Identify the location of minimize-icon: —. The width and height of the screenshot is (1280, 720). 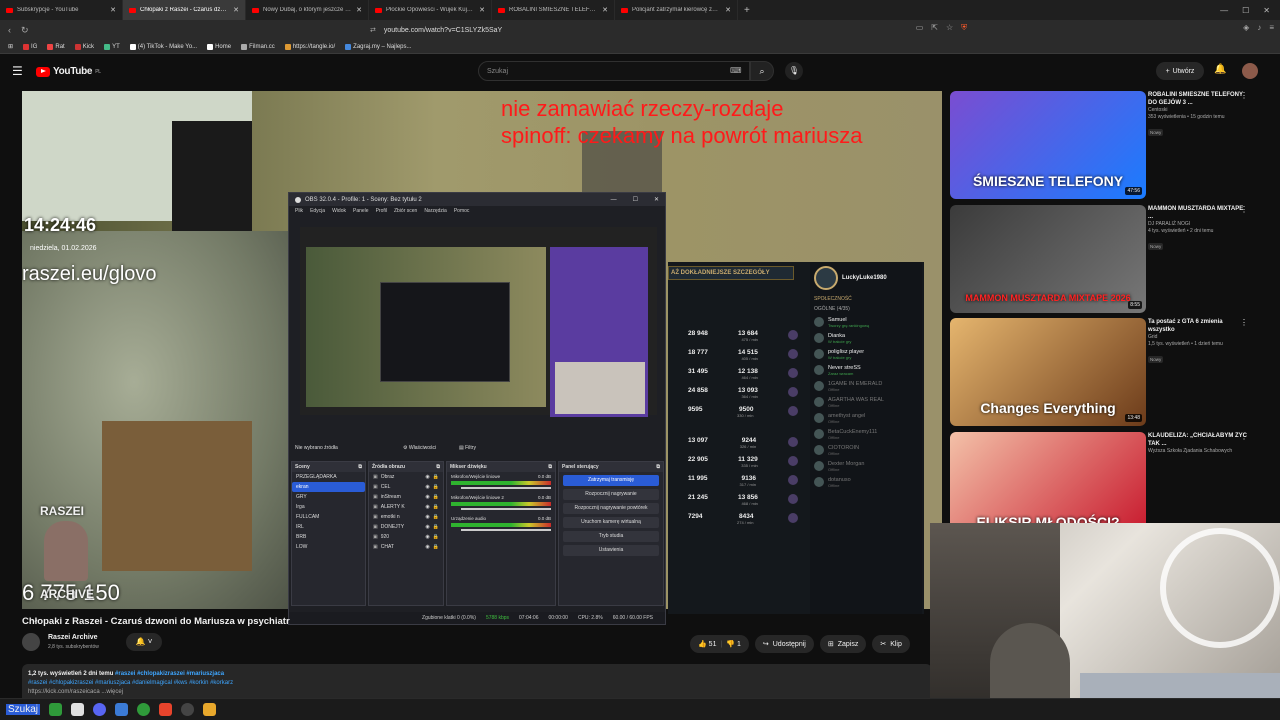
(1224, 10).